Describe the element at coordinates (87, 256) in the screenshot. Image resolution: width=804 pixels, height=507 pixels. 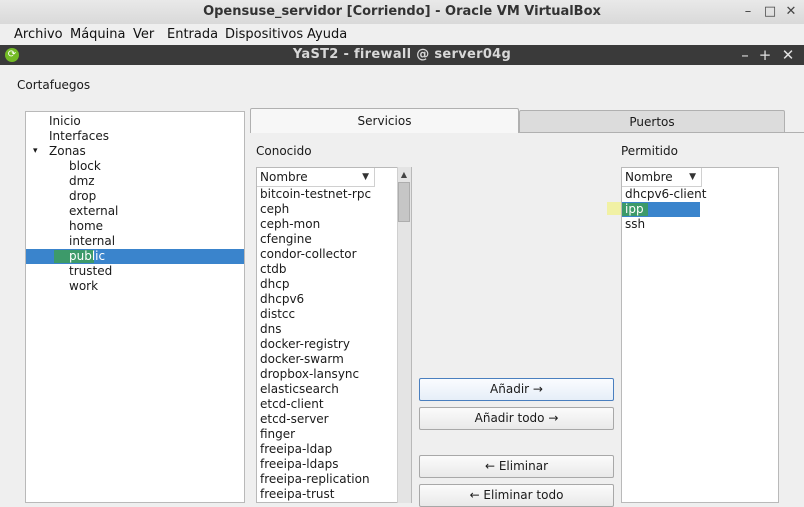
I see `tree-item-label: public` at that location.